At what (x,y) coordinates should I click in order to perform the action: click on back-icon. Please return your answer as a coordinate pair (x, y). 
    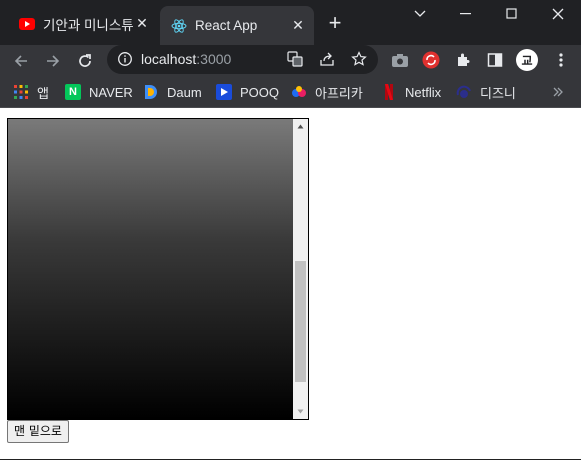
    Looking at the image, I should click on (21, 61).